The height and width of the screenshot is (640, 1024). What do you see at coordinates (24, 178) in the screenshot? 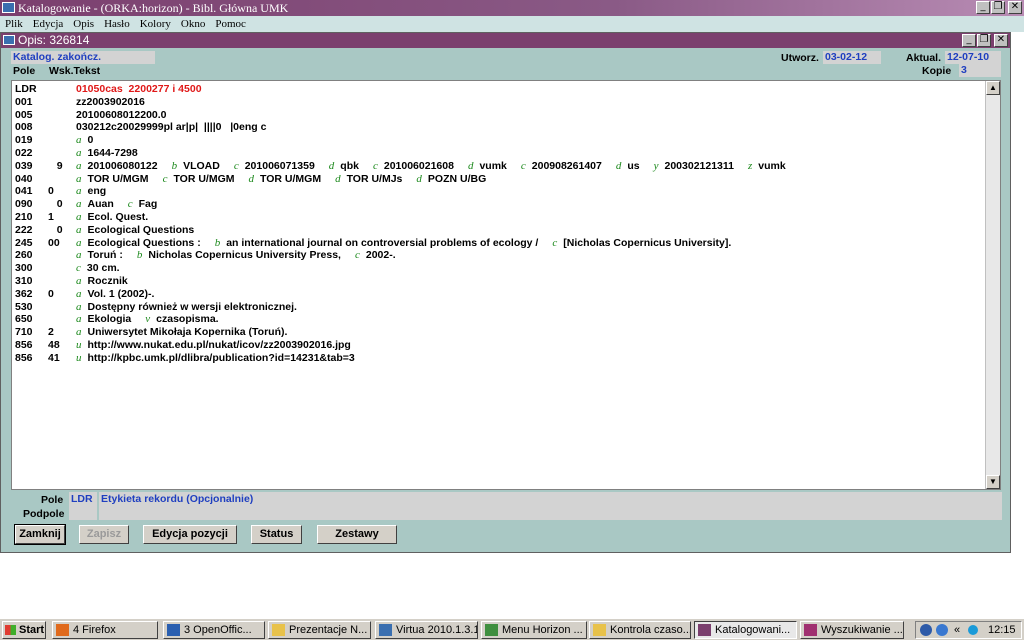
I see `marc-tag: 040` at bounding box center [24, 178].